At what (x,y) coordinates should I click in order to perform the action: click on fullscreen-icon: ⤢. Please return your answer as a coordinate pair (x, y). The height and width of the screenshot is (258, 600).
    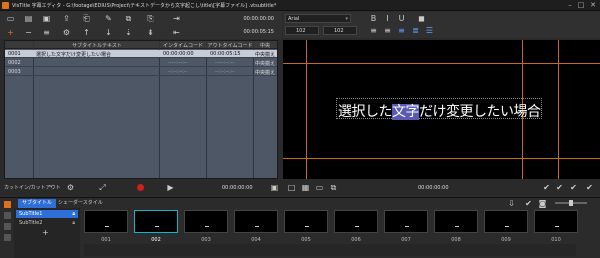
    Looking at the image, I should click on (102, 187).